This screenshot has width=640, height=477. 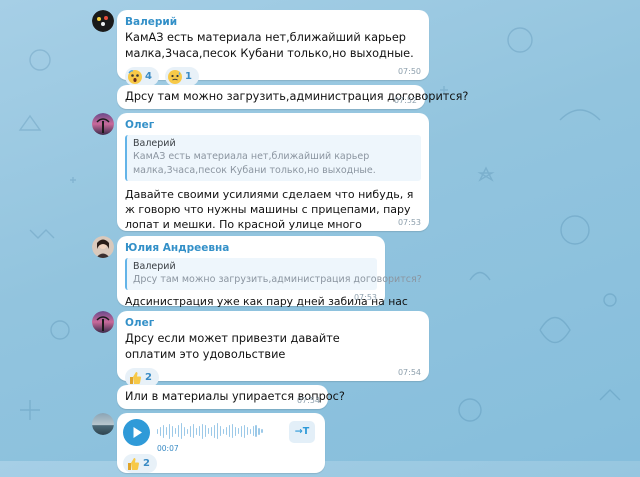 I want to click on reaction-count: 4, so click(x=148, y=76).